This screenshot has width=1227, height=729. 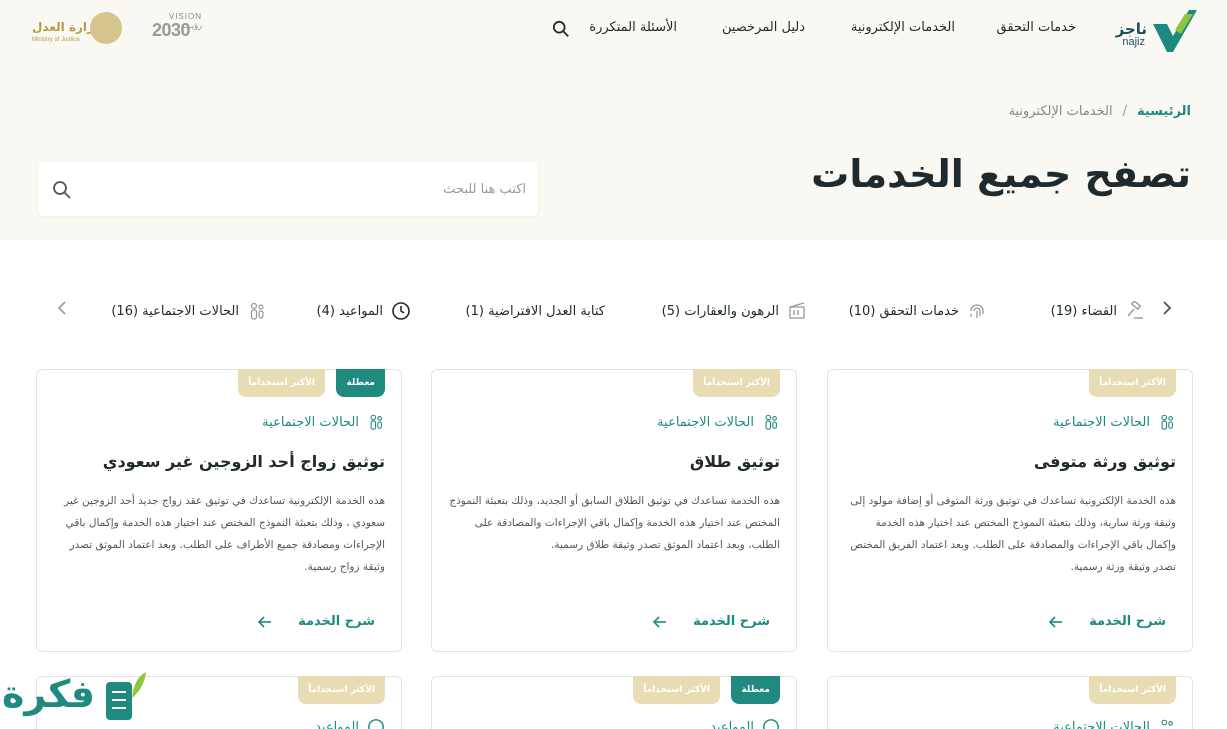 I want to click on ministry-latin: Ministry of Justice, so click(x=56, y=40).